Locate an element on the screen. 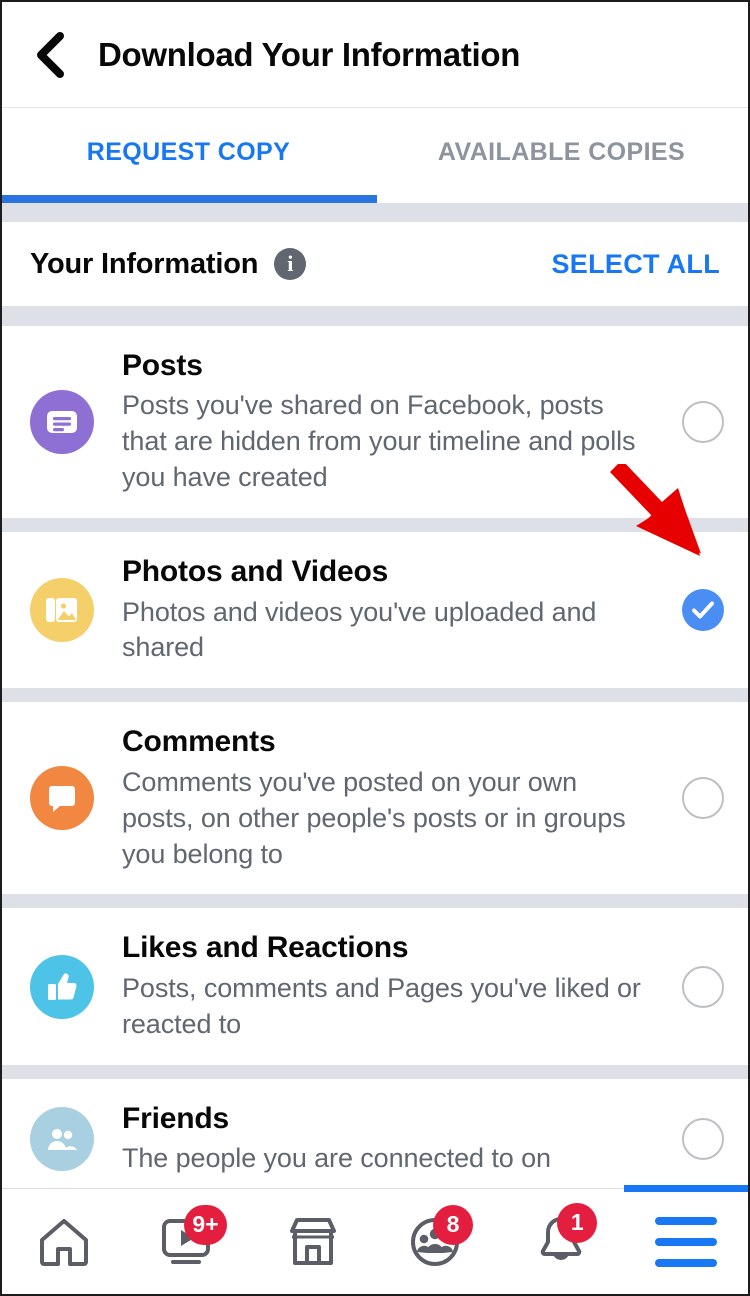 The image size is (750, 1296). tab-active-indicator is located at coordinates (189, 199).